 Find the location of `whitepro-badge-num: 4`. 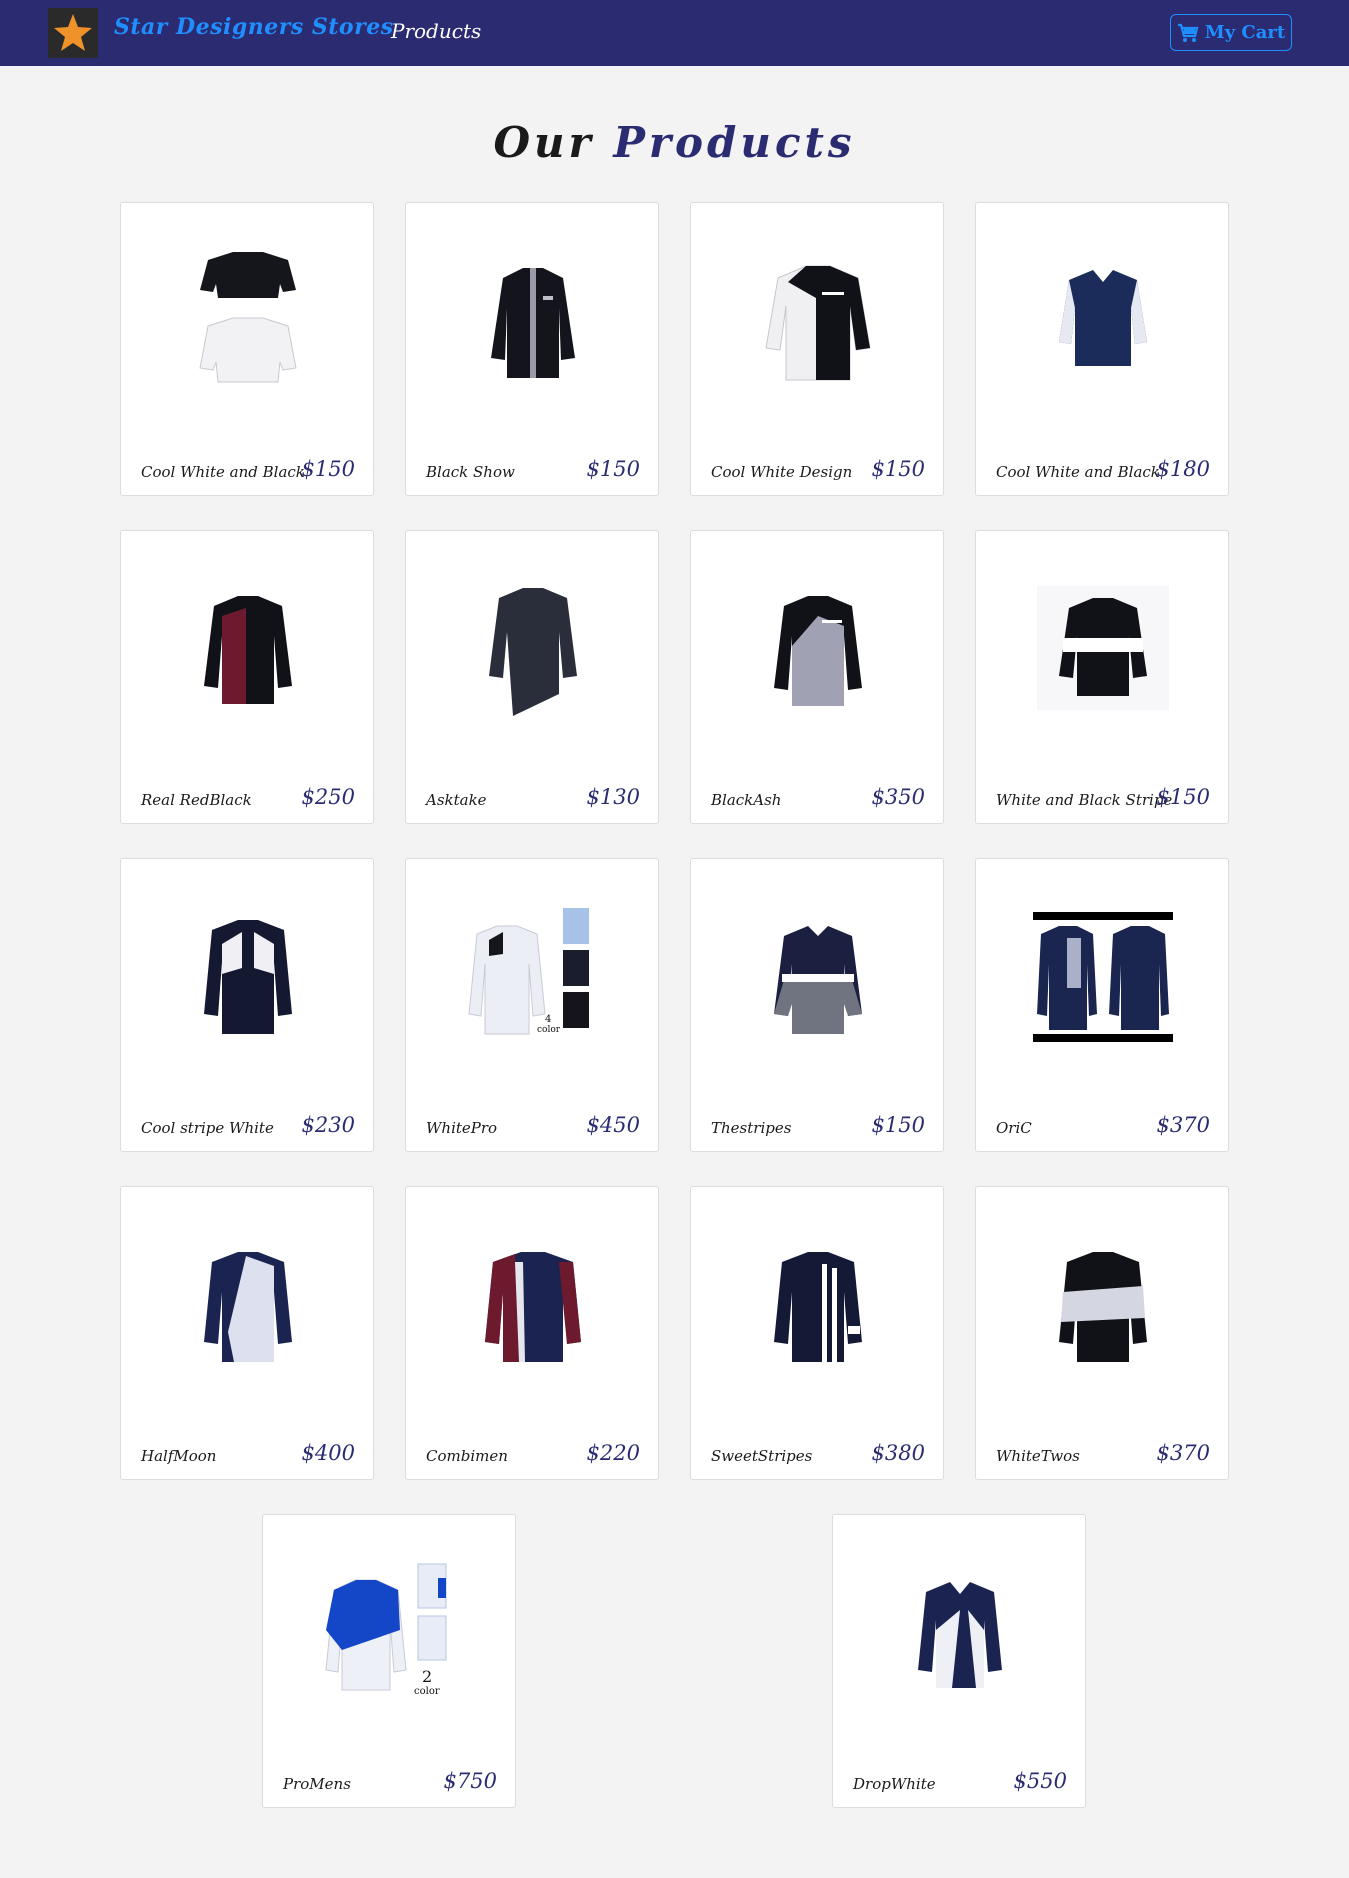

whitepro-badge-num: 4 is located at coordinates (548, 1019).